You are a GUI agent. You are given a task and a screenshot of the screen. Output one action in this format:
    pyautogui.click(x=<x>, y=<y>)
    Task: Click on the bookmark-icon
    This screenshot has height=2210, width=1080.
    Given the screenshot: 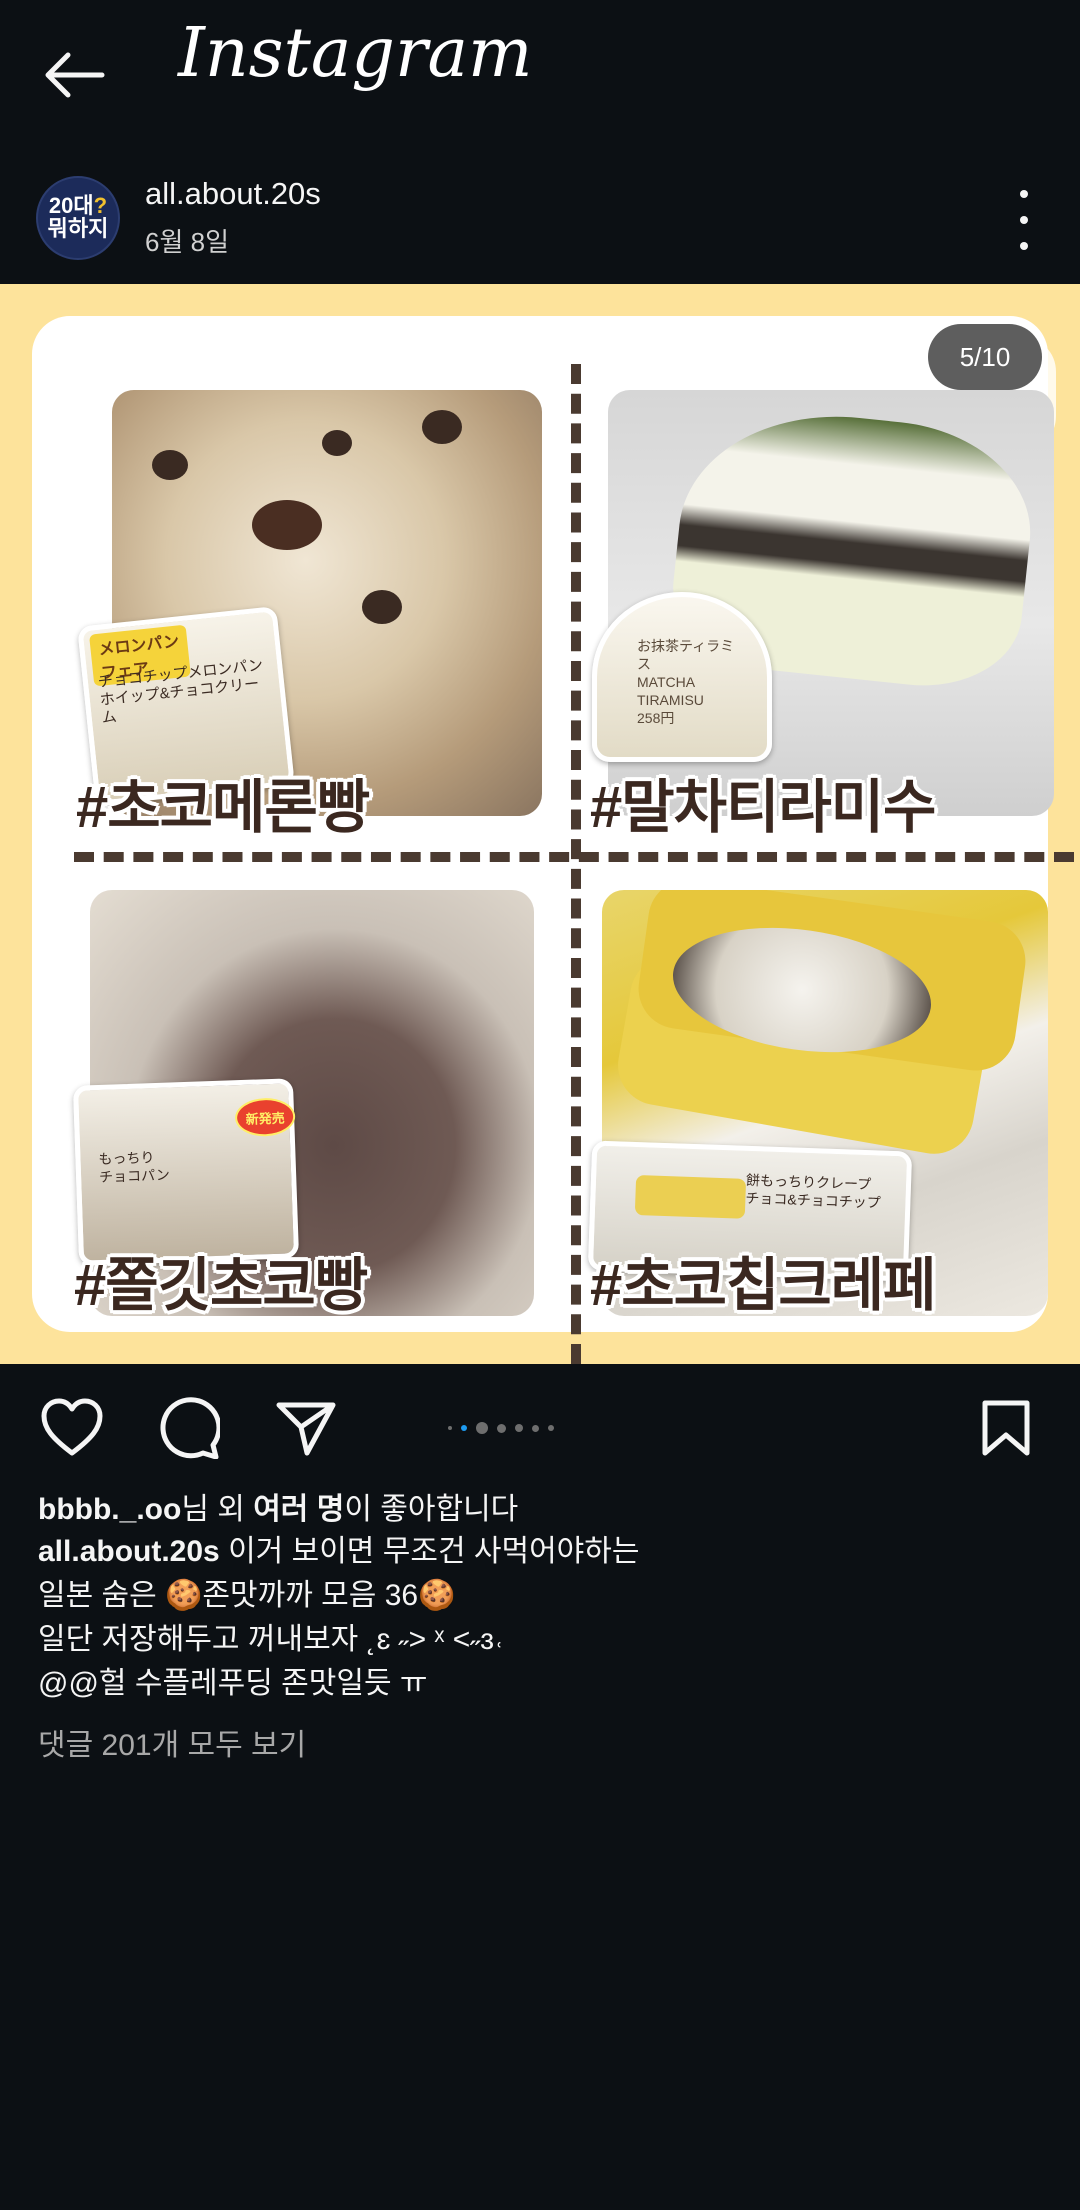 What is the action you would take?
    pyautogui.click(x=1006, y=1428)
    